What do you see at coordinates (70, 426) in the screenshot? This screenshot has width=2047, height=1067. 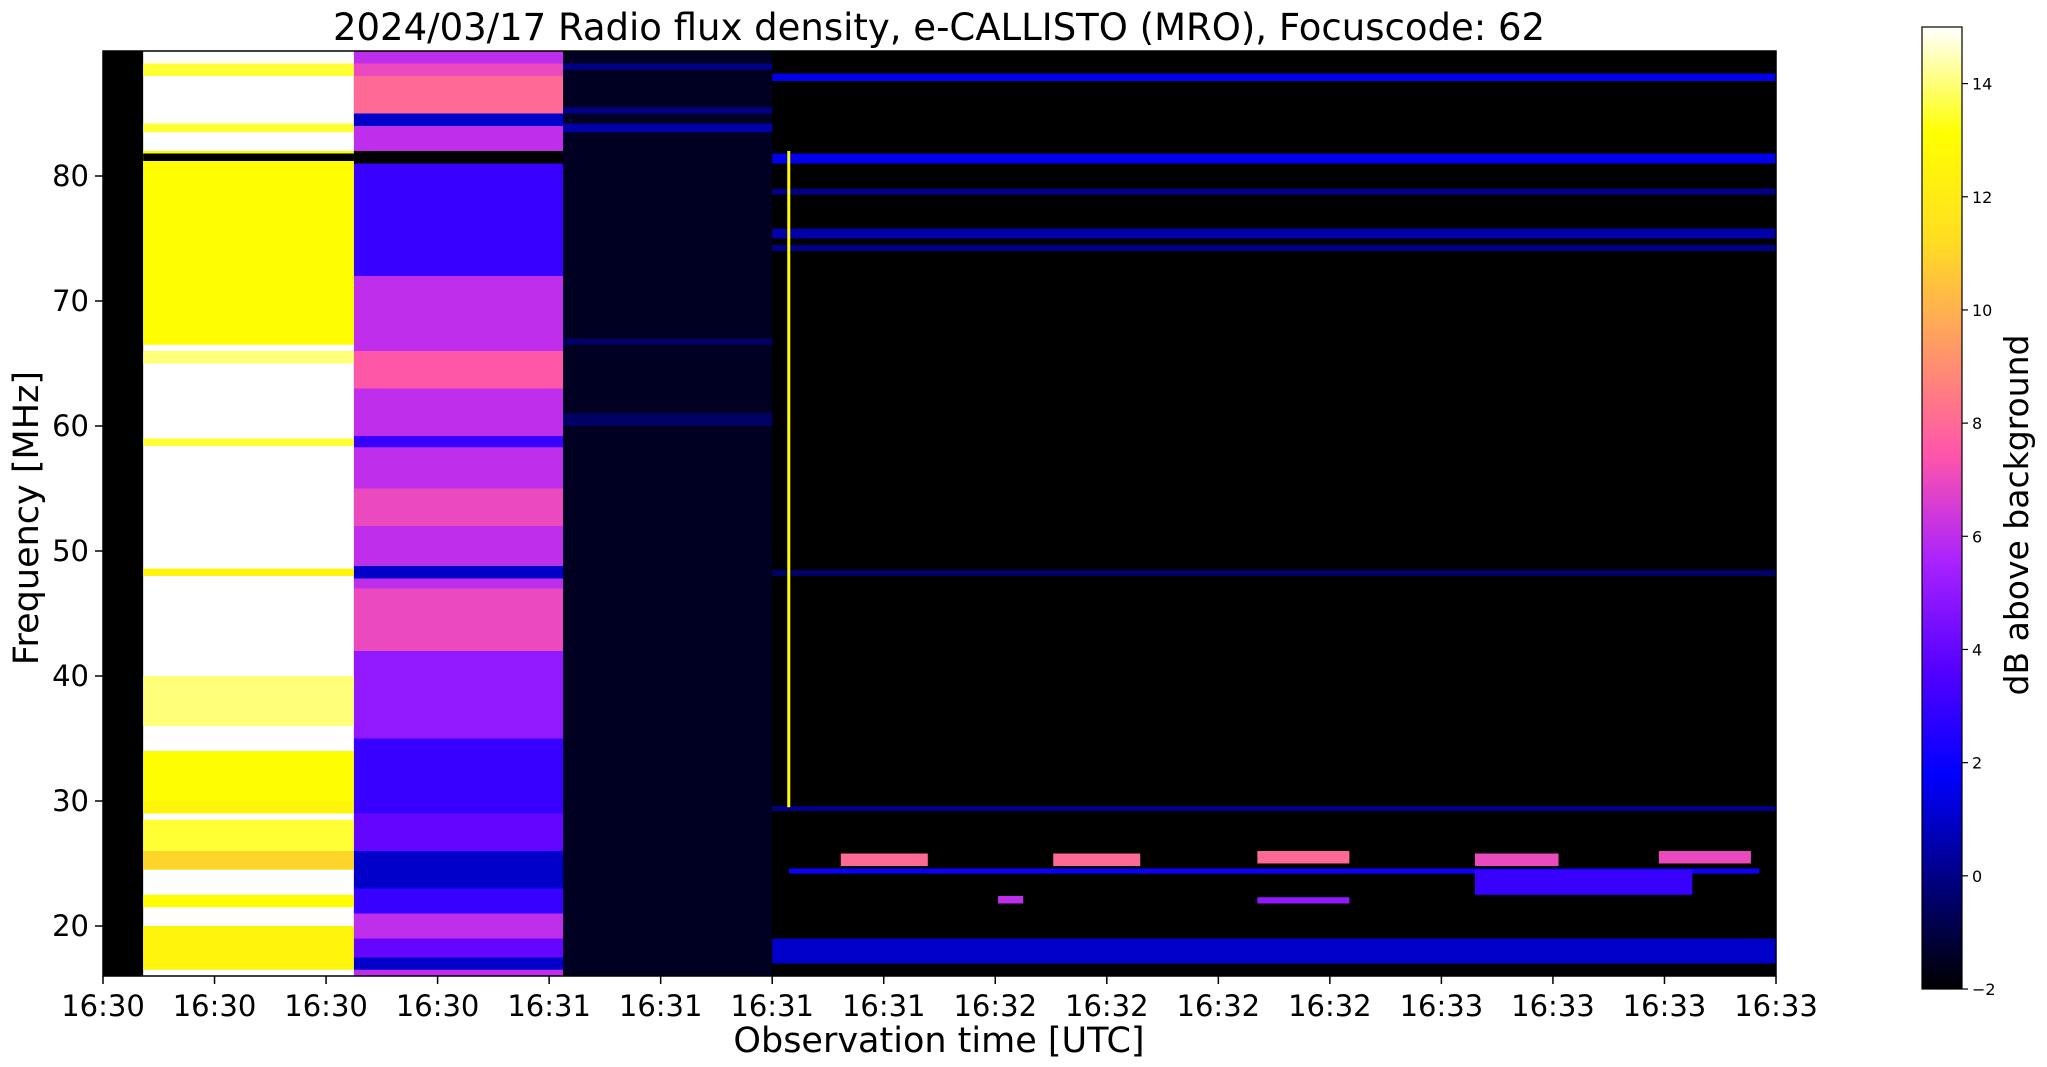 I see `y-tick-label: 60` at bounding box center [70, 426].